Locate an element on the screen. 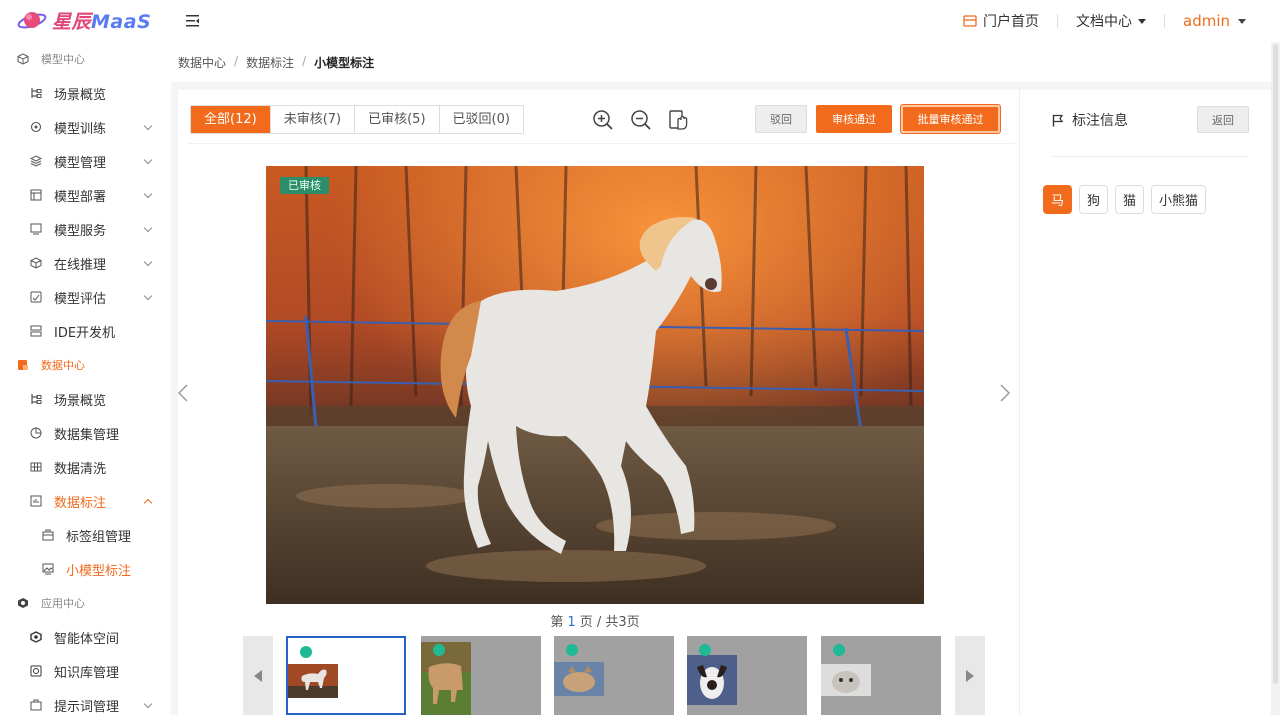 The image size is (1280, 715). sidebar-item-ide: IDE开发机 is located at coordinates (85, 331).